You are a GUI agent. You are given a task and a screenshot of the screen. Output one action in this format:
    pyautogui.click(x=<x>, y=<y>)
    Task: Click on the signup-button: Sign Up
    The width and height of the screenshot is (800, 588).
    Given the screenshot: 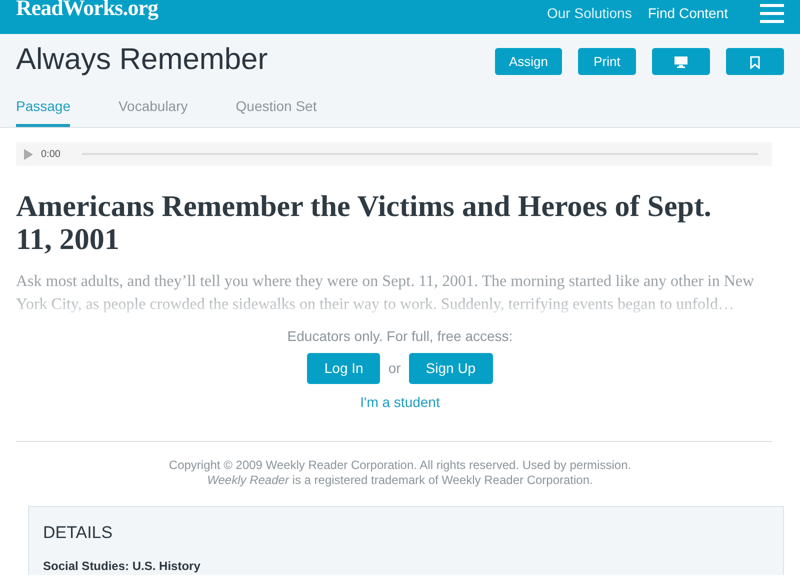 What is the action you would take?
    pyautogui.click(x=450, y=368)
    